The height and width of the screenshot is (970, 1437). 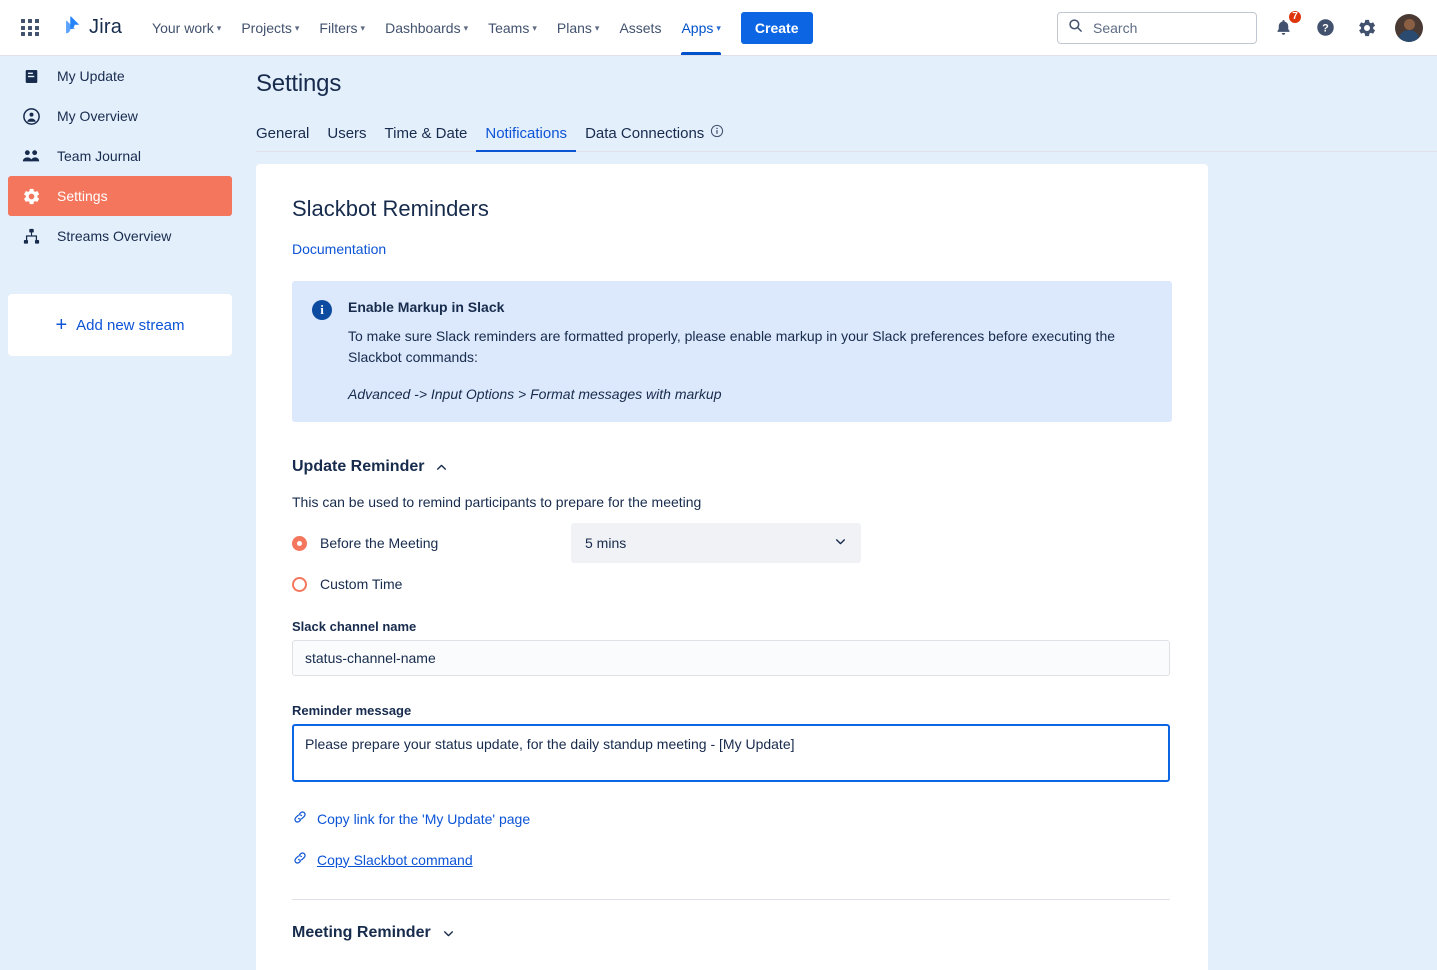 I want to click on info-circle-icon, so click(x=717, y=133).